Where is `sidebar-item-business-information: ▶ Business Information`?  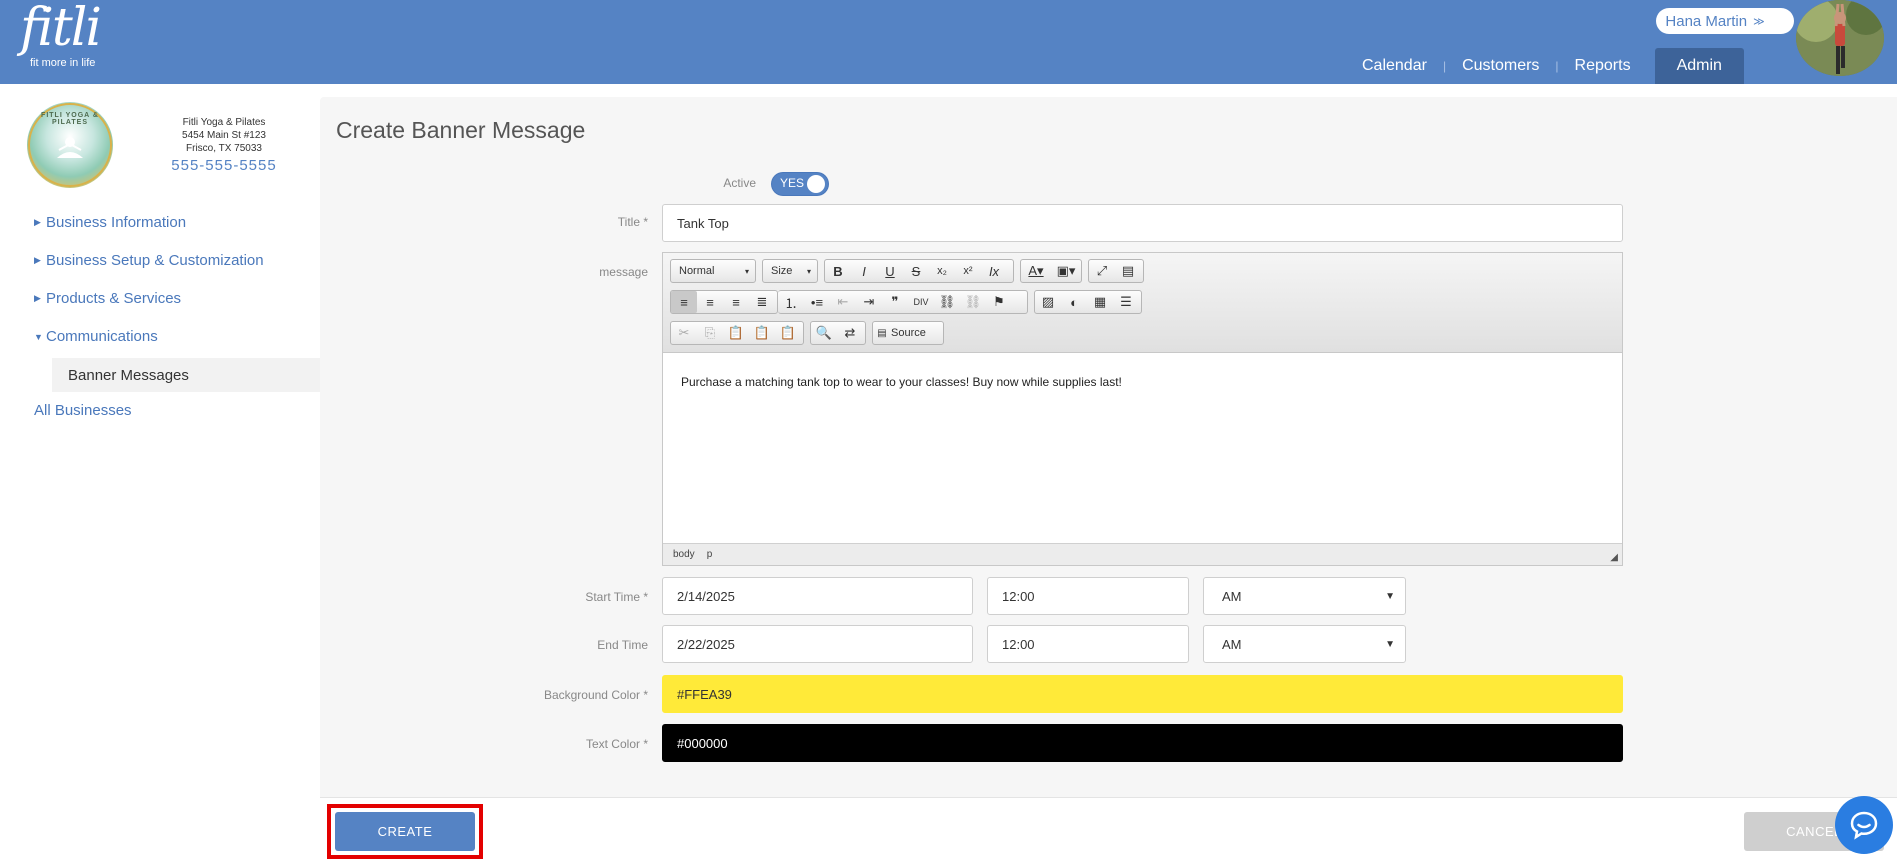 sidebar-item-business-information: ▶ Business Information is located at coordinates (110, 222).